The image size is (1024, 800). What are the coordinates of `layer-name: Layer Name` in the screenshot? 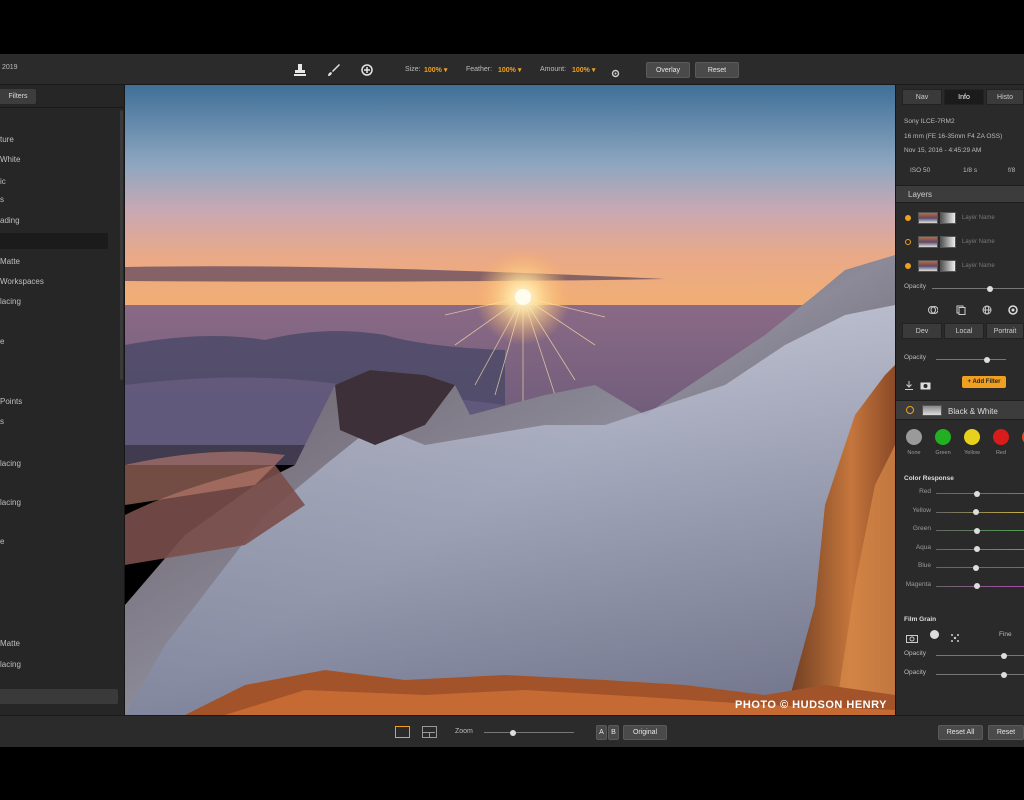 It's located at (978, 266).